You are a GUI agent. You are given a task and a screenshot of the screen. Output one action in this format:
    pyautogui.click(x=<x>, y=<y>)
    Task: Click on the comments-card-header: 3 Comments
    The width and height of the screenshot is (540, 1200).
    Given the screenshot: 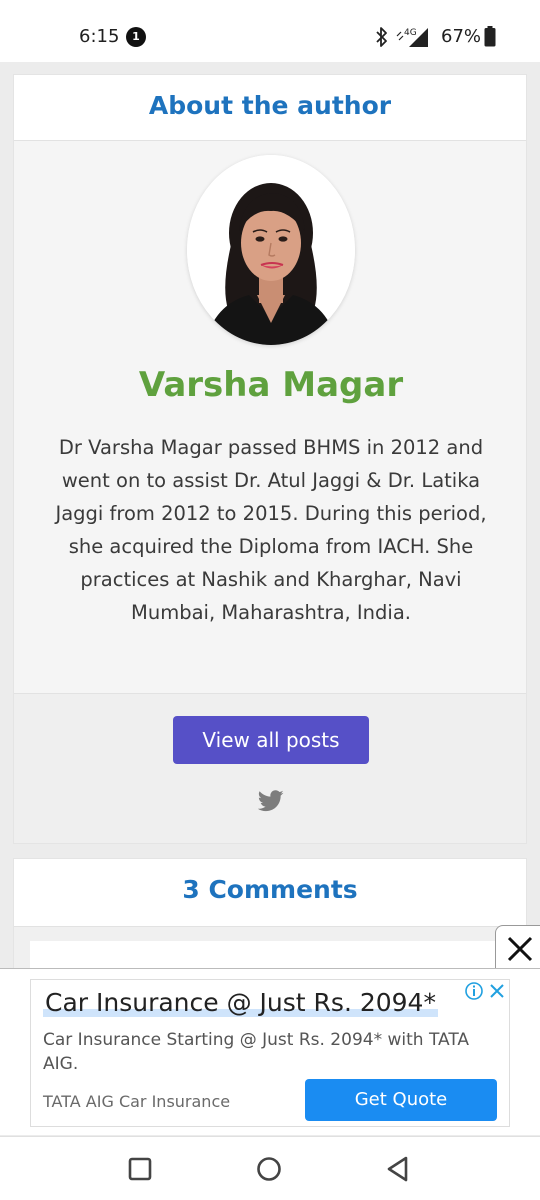 What is the action you would take?
    pyautogui.click(x=270, y=893)
    